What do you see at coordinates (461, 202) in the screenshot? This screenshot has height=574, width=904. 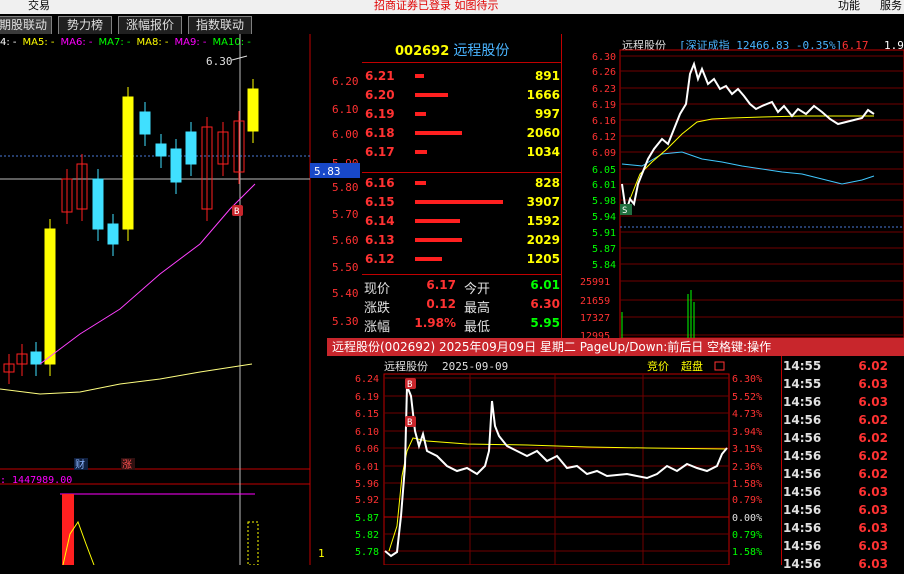 I see `order-book-row-bids: 6.15 3907` at bounding box center [461, 202].